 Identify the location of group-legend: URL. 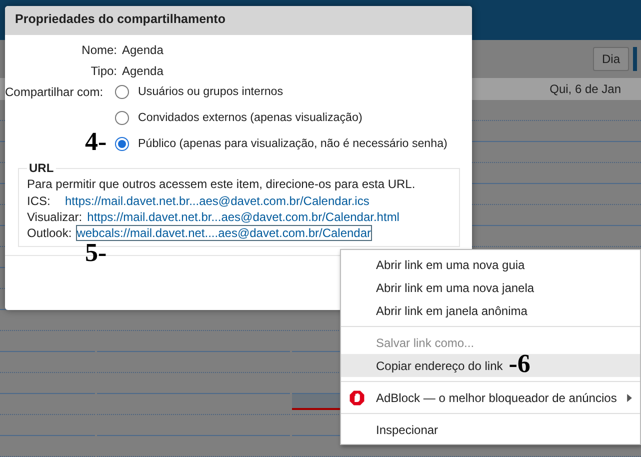
(41, 168).